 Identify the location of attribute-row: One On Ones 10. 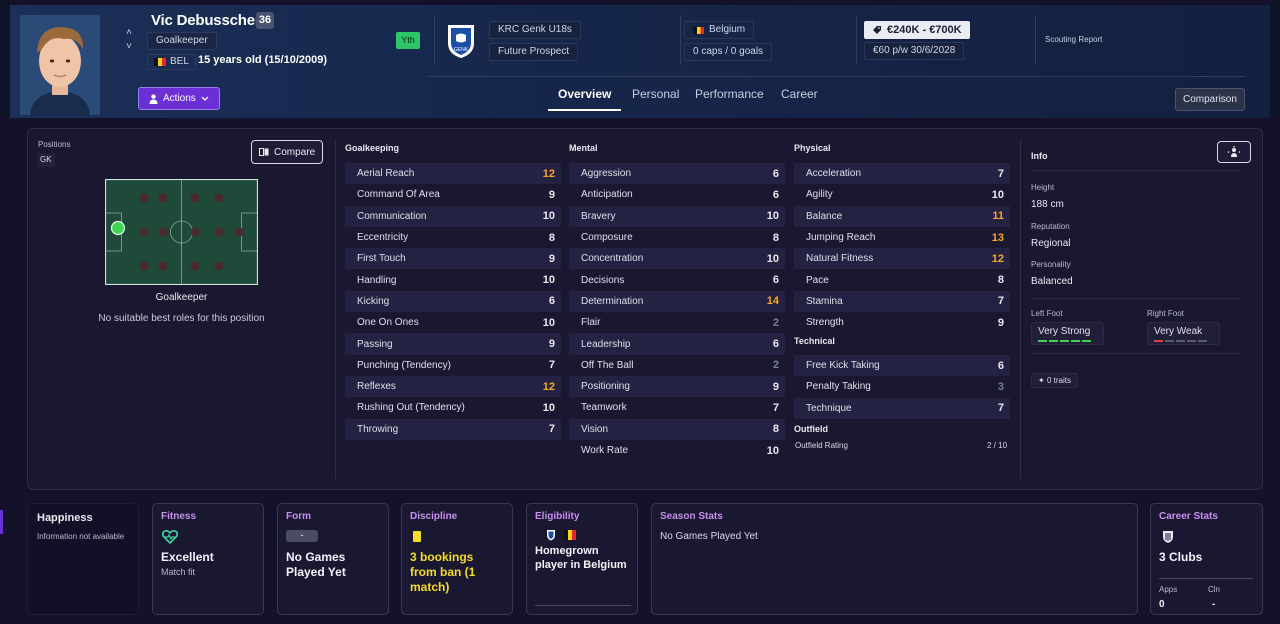
(453, 322).